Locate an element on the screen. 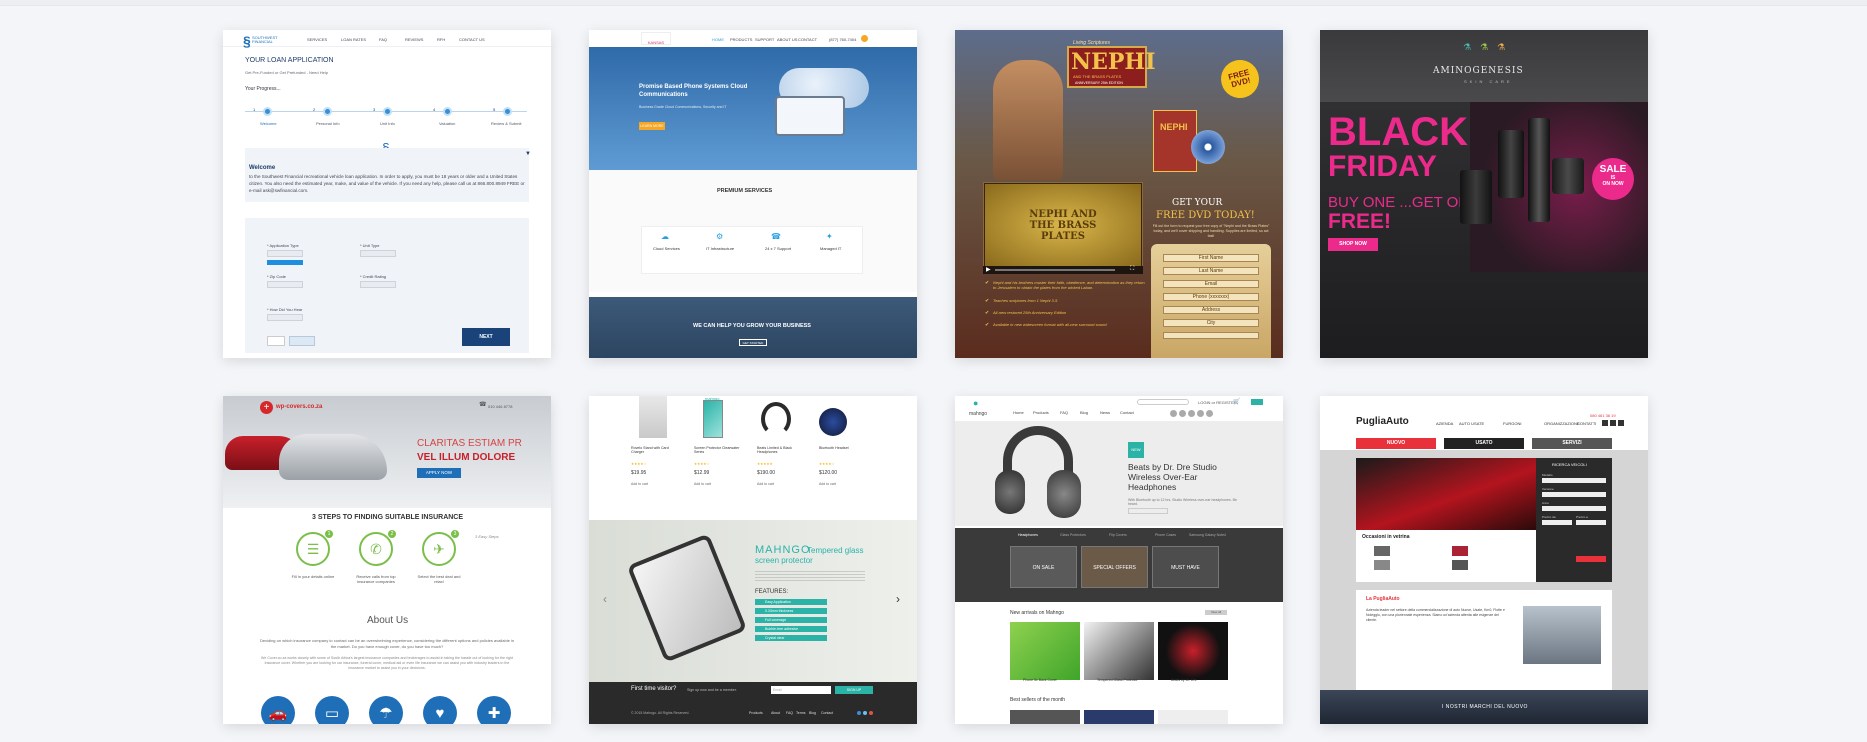  nav-azienda: AZIENDA is located at coordinates (1444, 423).